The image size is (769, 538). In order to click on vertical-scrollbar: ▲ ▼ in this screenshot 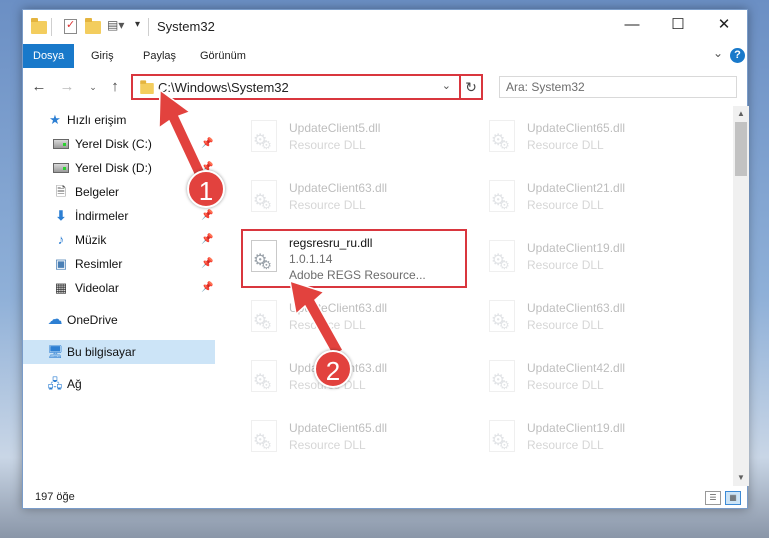, I will do `click(741, 296)`.